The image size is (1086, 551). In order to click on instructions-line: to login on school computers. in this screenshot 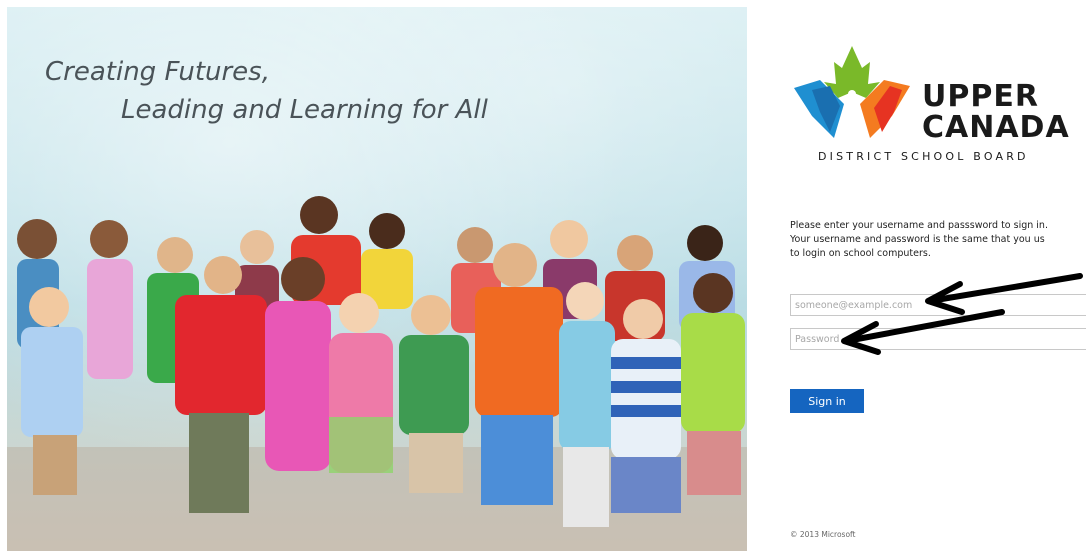, I will do `click(860, 253)`.